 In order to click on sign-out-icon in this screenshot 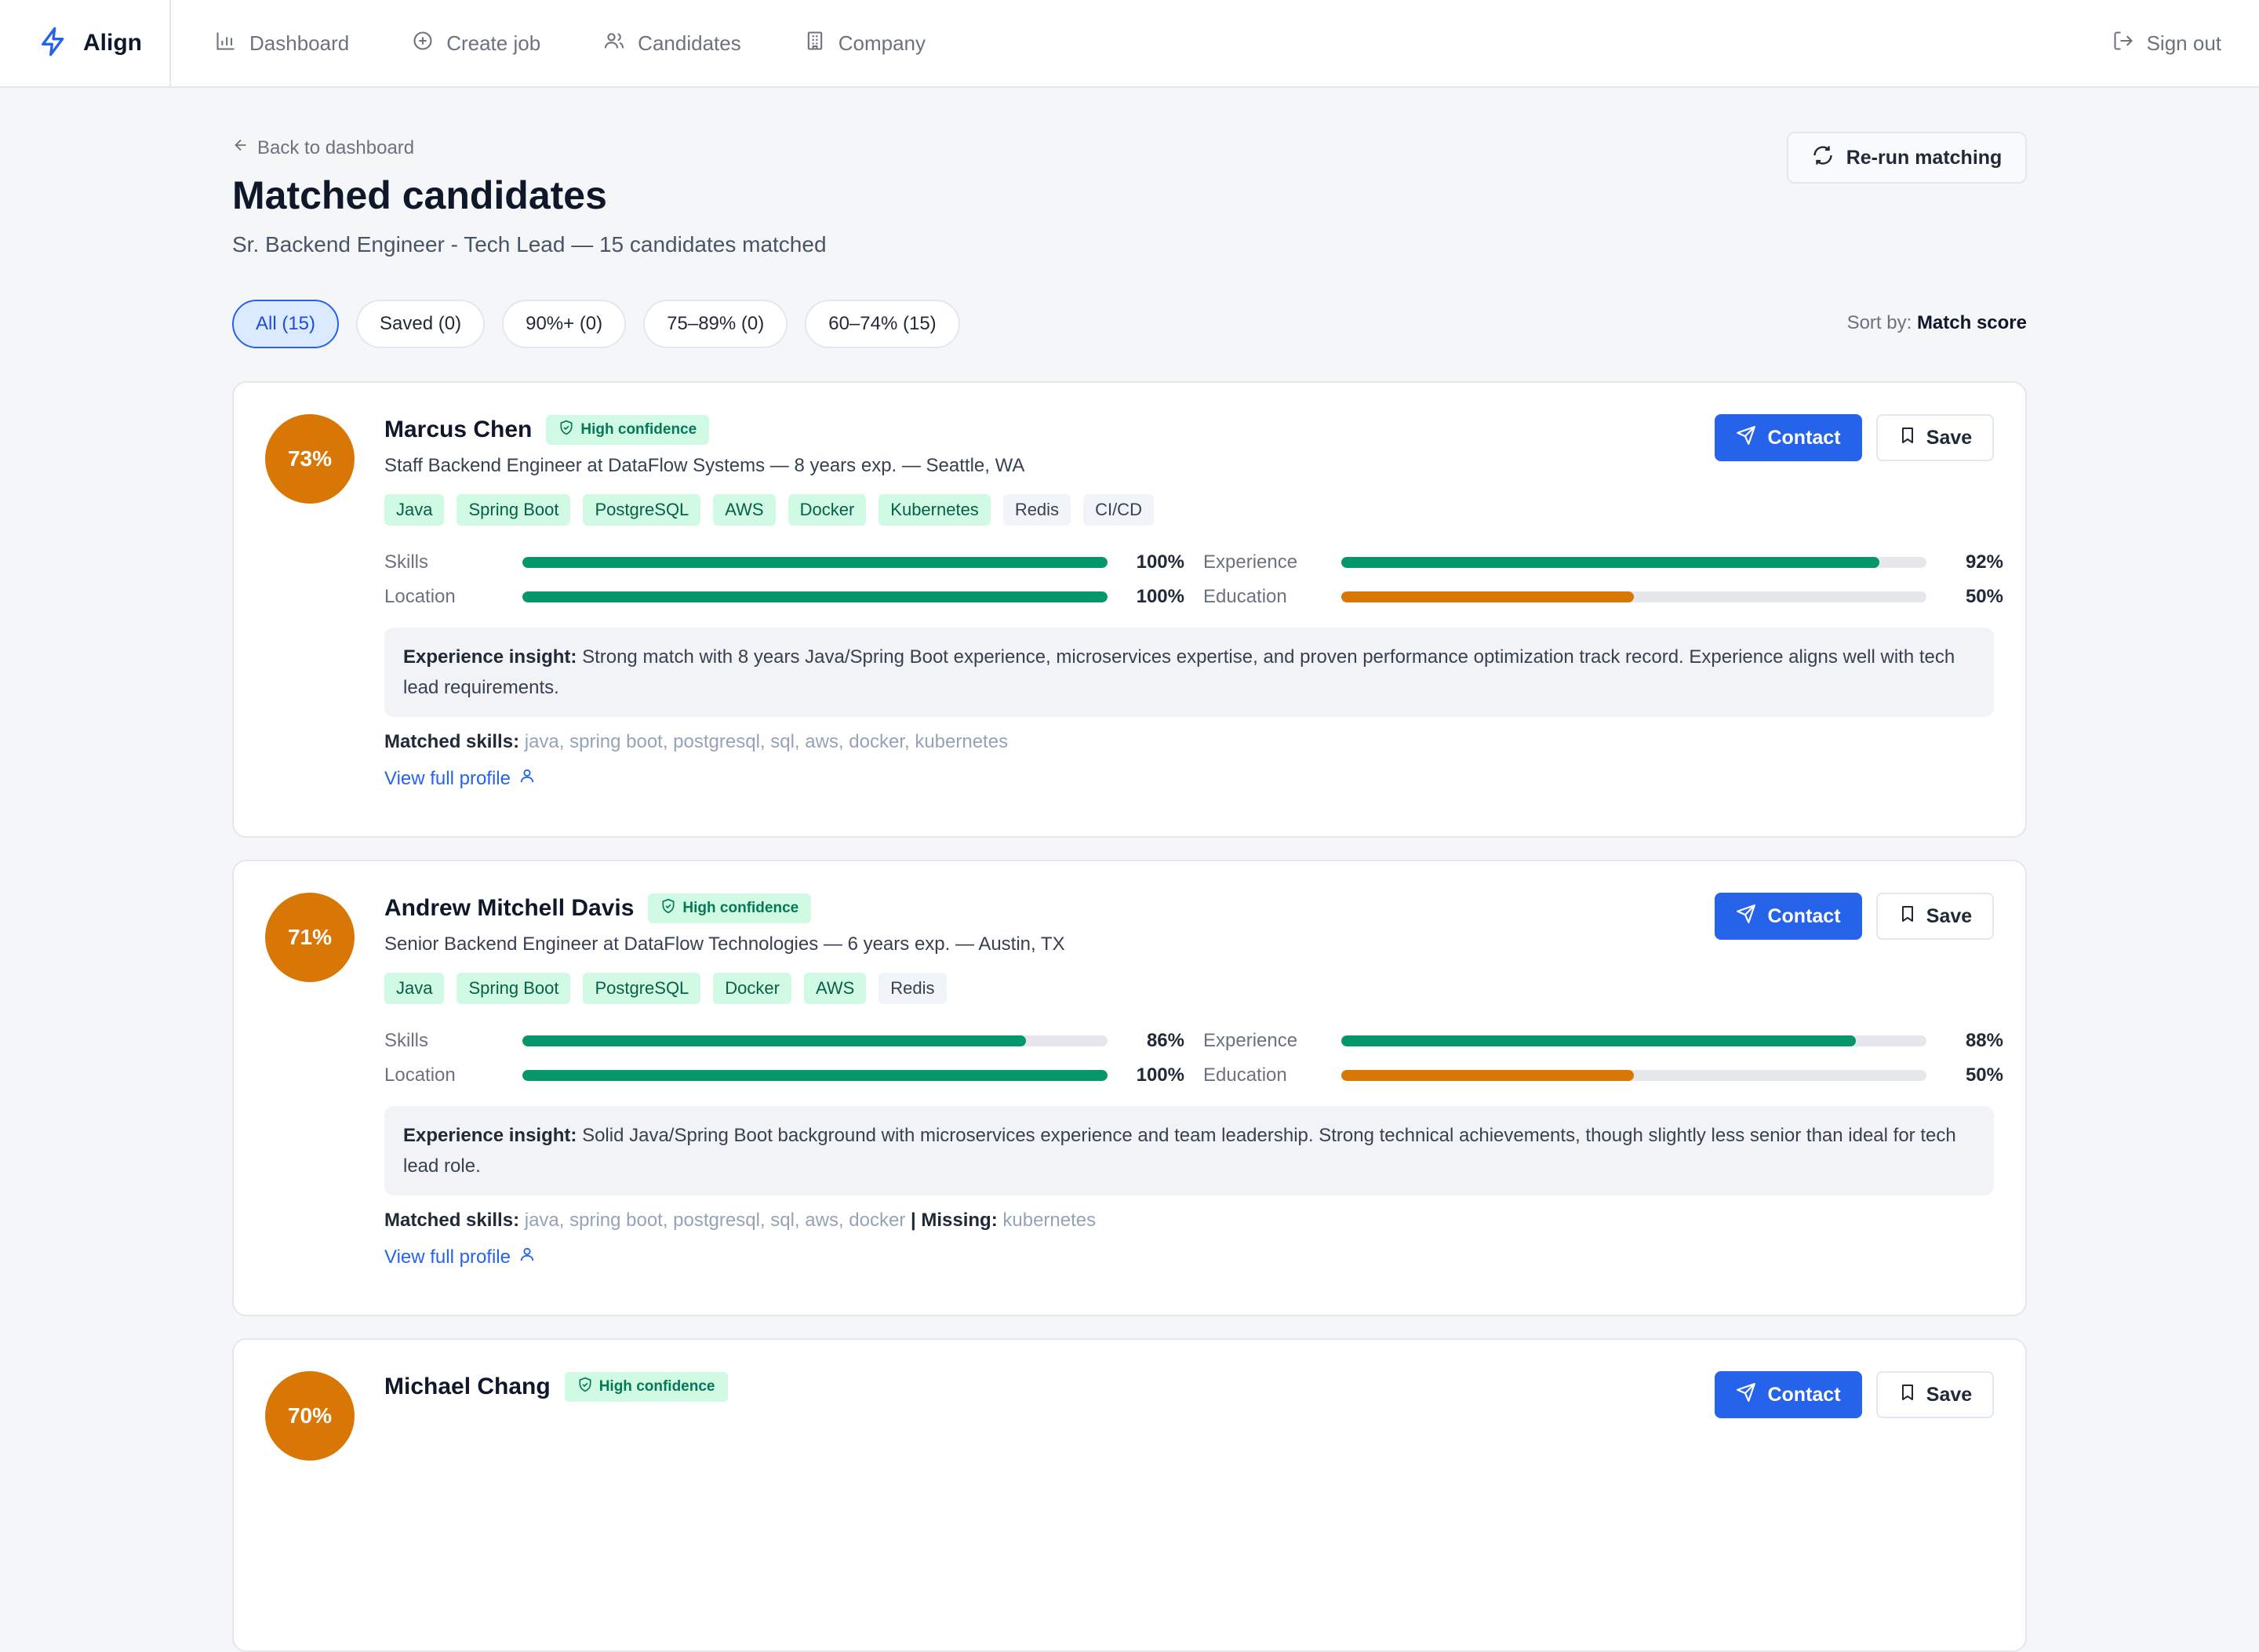, I will do `click(2129, 44)`.